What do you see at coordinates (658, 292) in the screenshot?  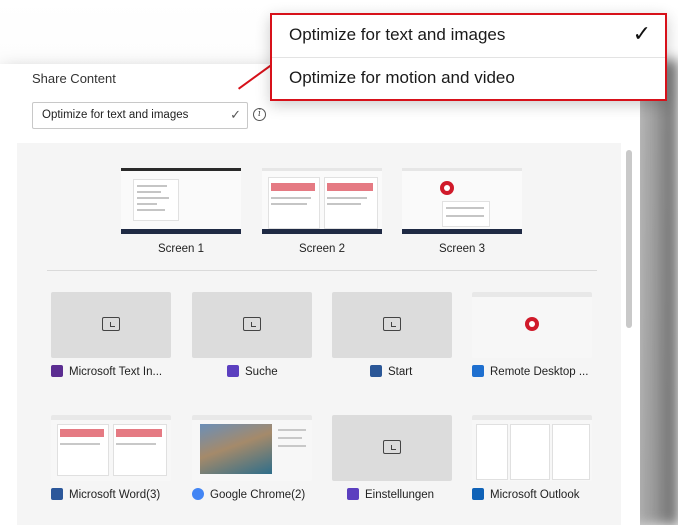 I see `window-edge-shadow` at bounding box center [658, 292].